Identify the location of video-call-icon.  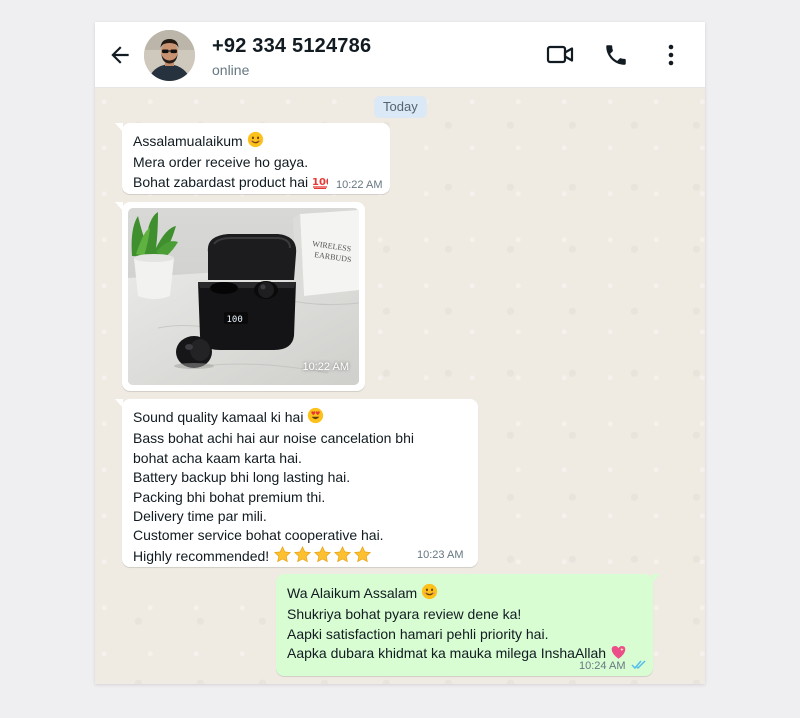
(560, 55).